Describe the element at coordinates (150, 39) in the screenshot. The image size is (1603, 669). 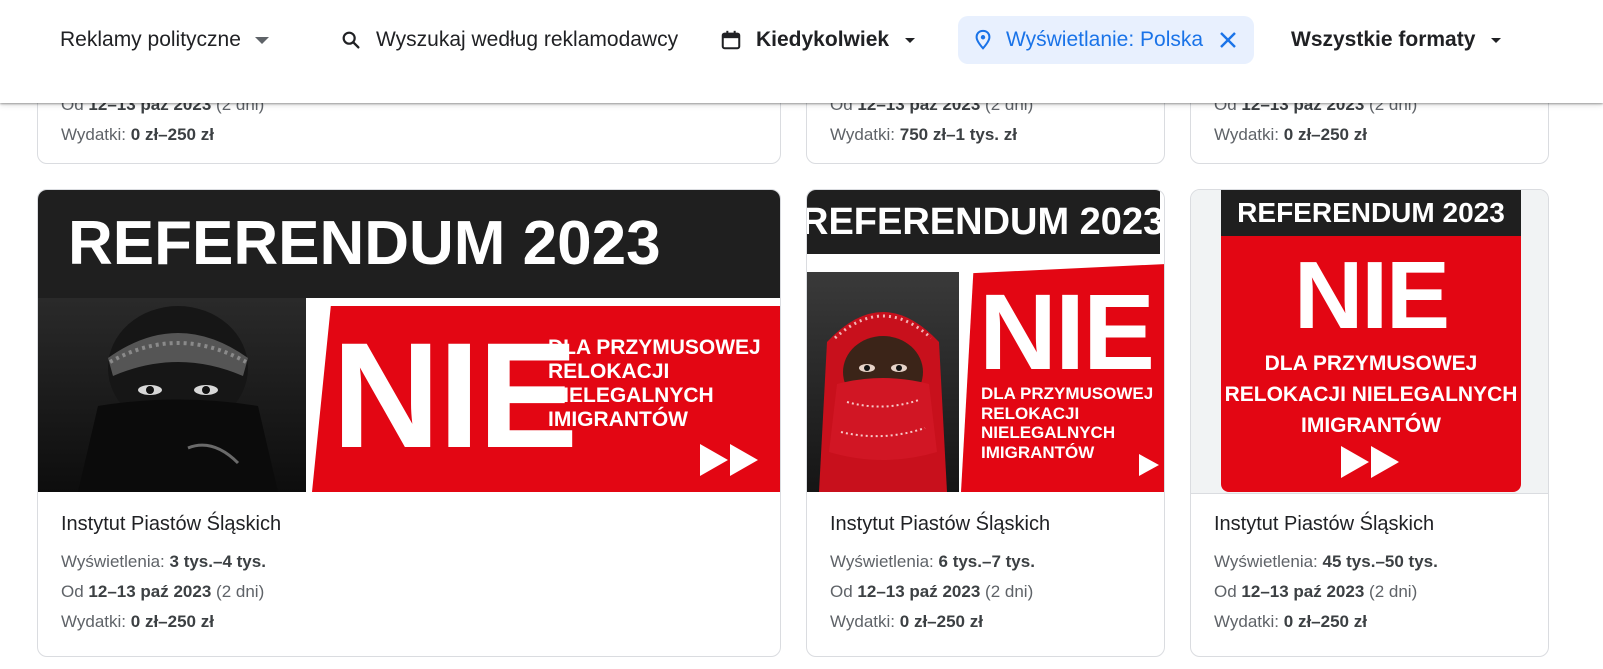
I see `category-label: Reklamy polityczne` at that location.